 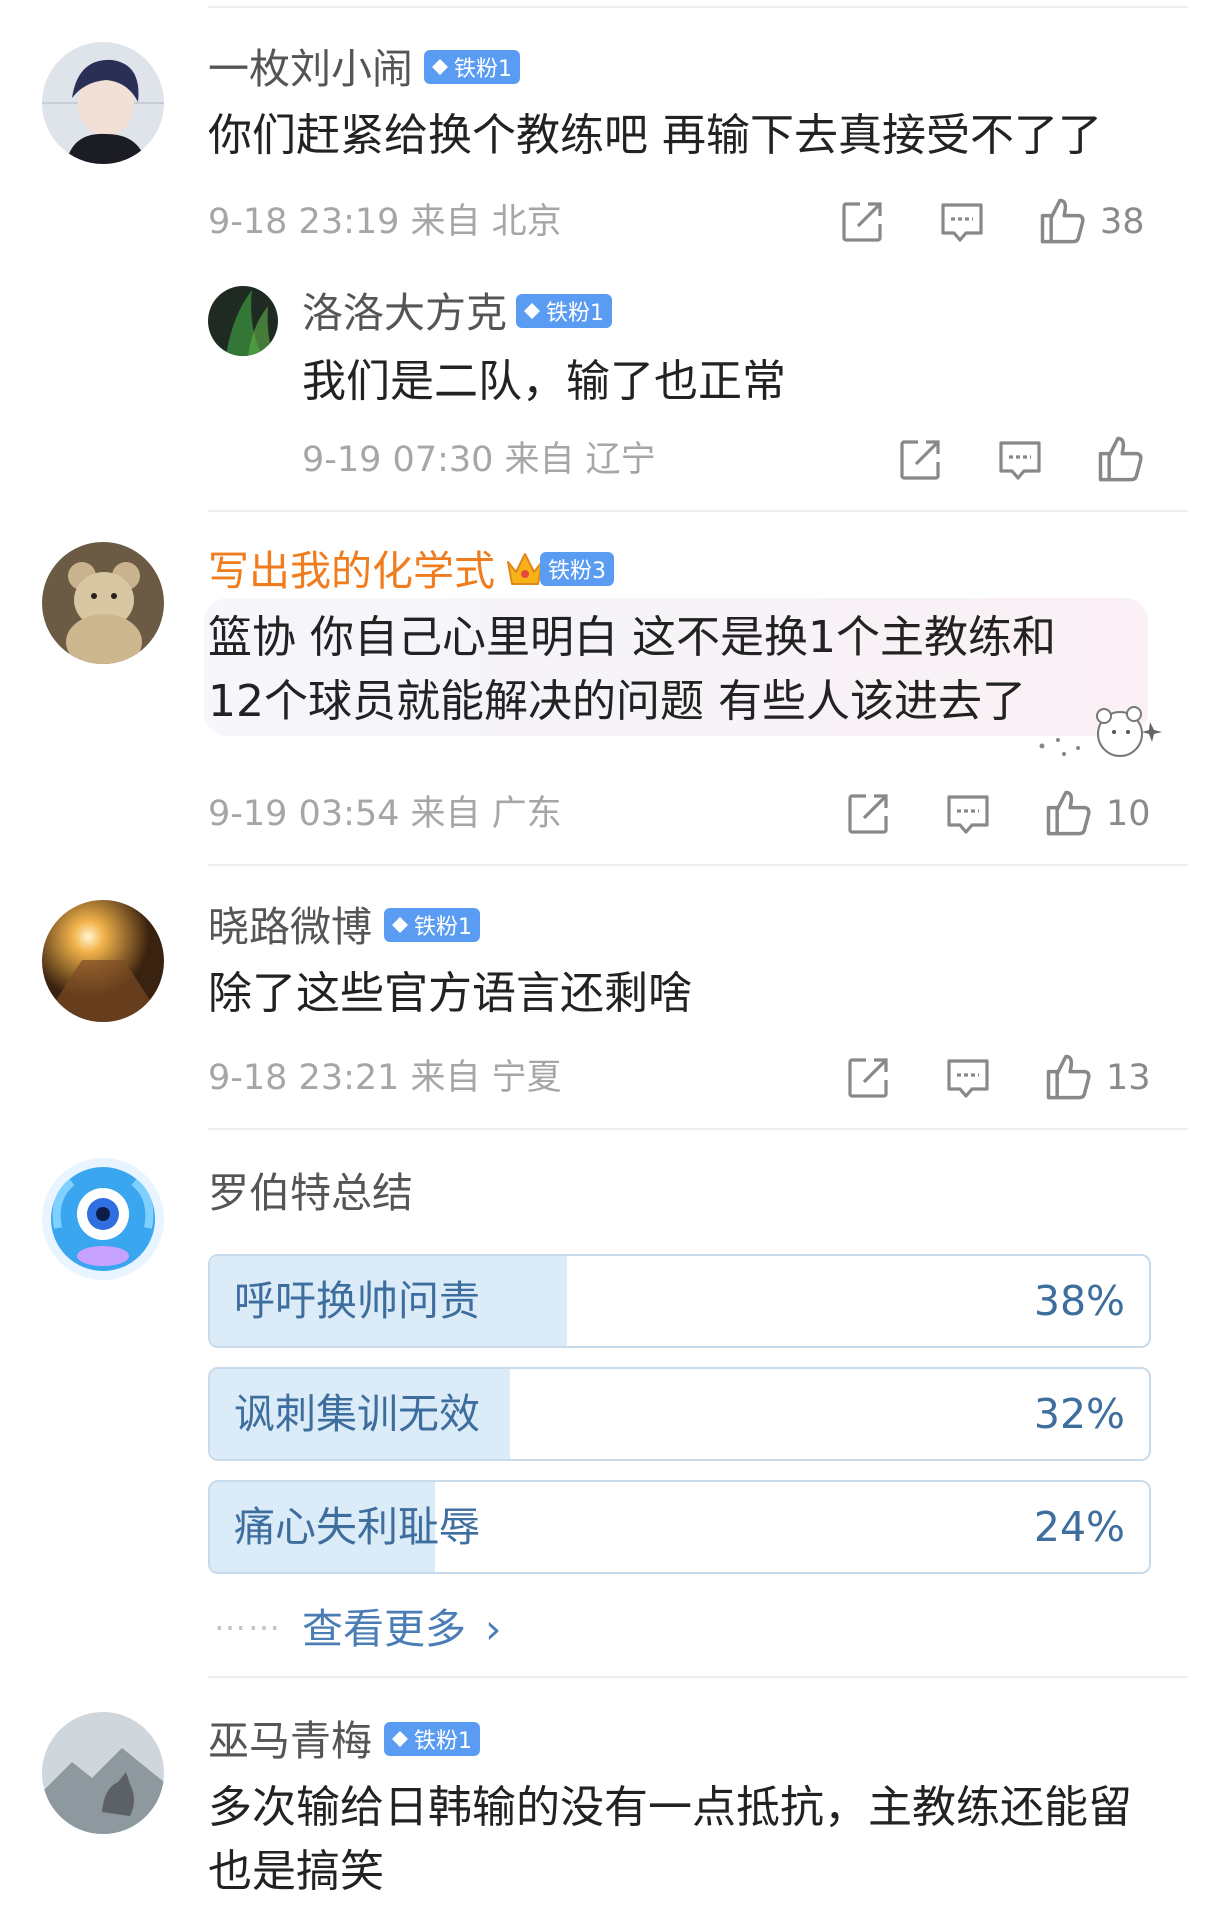 I want to click on comment-text: 多次输给日韩输的没有一点抵抗，主教练还能留, so click(x=670, y=1807).